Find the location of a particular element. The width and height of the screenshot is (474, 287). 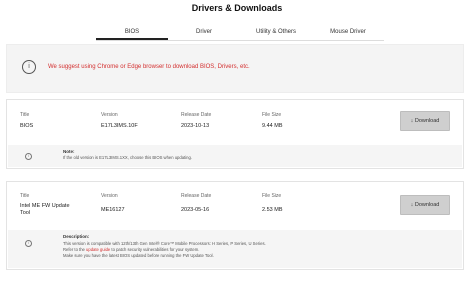

item-release-date: 2023-10-13 is located at coordinates (195, 126).